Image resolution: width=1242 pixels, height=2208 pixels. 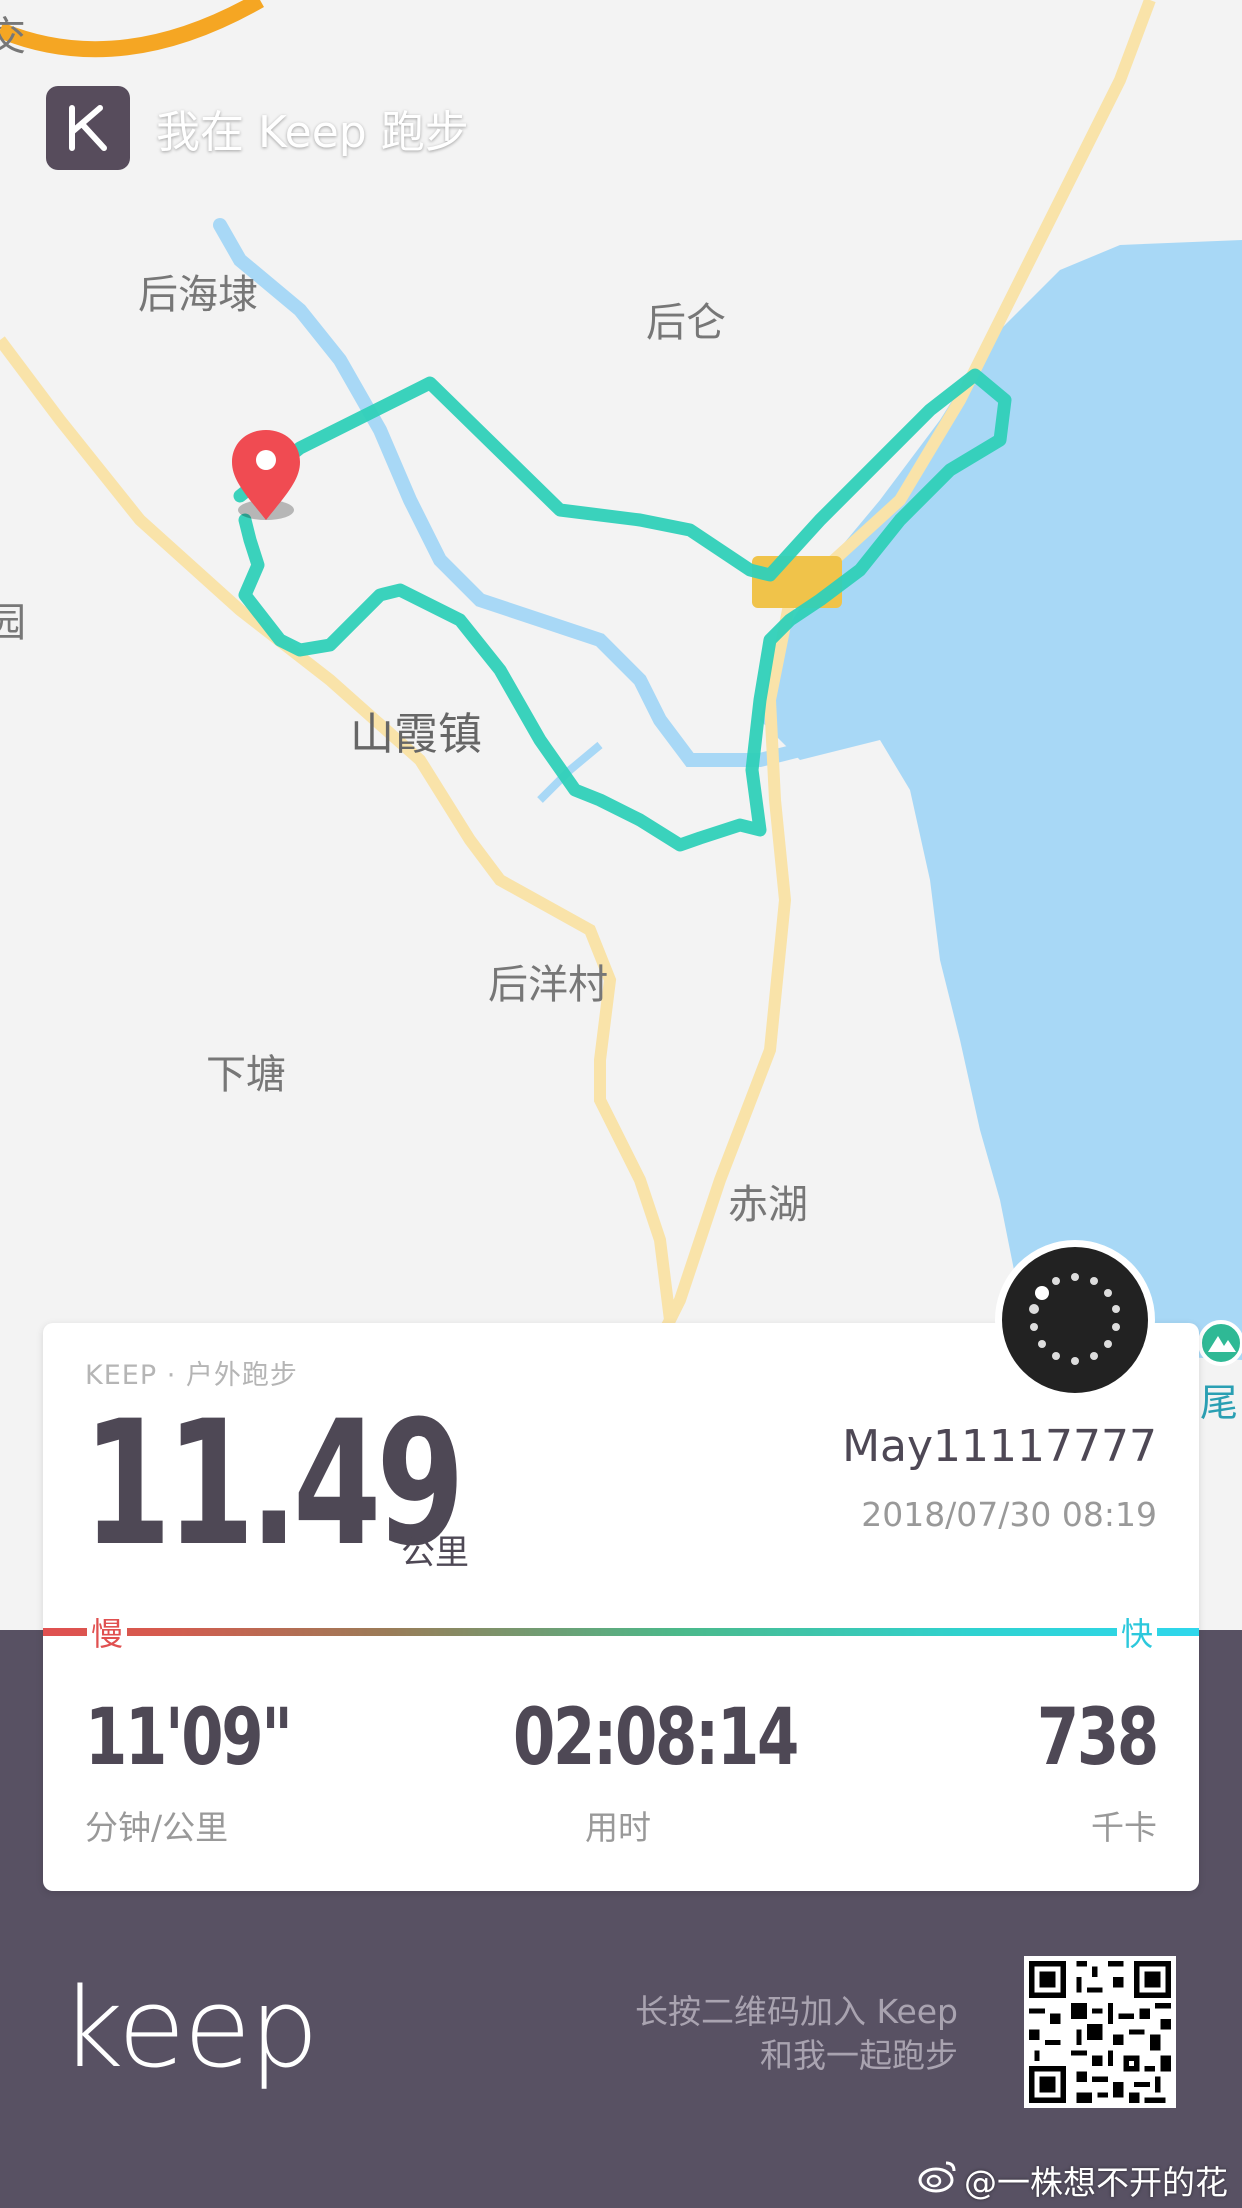 I want to click on calories-label: 千卡, so click(x=1124, y=1827).